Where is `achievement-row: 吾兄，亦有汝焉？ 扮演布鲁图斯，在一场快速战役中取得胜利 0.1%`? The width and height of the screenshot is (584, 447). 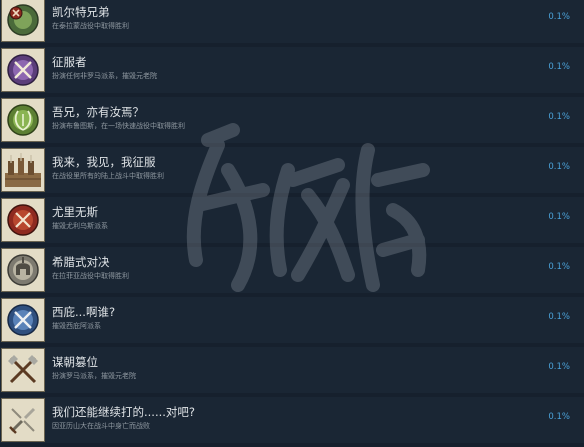 achievement-row: 吾兄，亦有汝焉？ 扮演布鲁图斯，在一场快速战役中取得胜利 0.1% is located at coordinates (292, 122).